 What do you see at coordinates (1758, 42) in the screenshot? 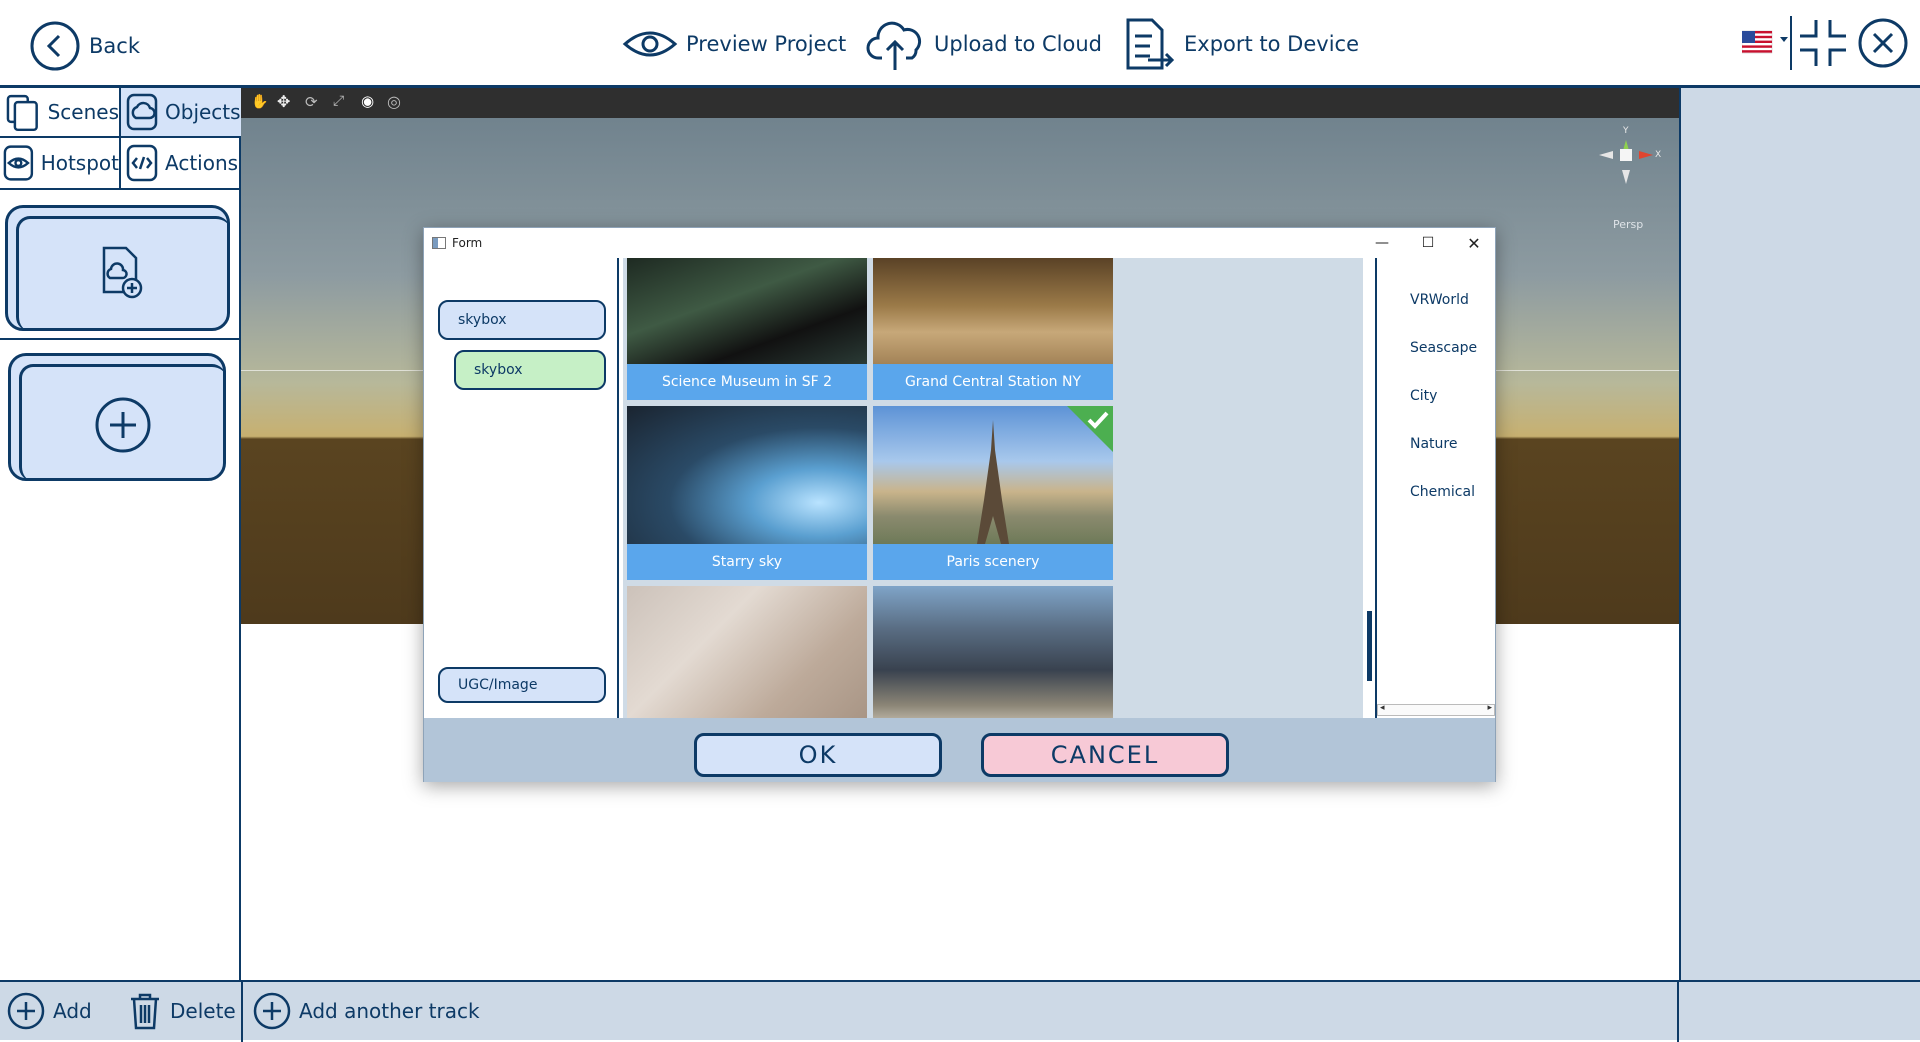
I see `language-flag-us-icon` at bounding box center [1758, 42].